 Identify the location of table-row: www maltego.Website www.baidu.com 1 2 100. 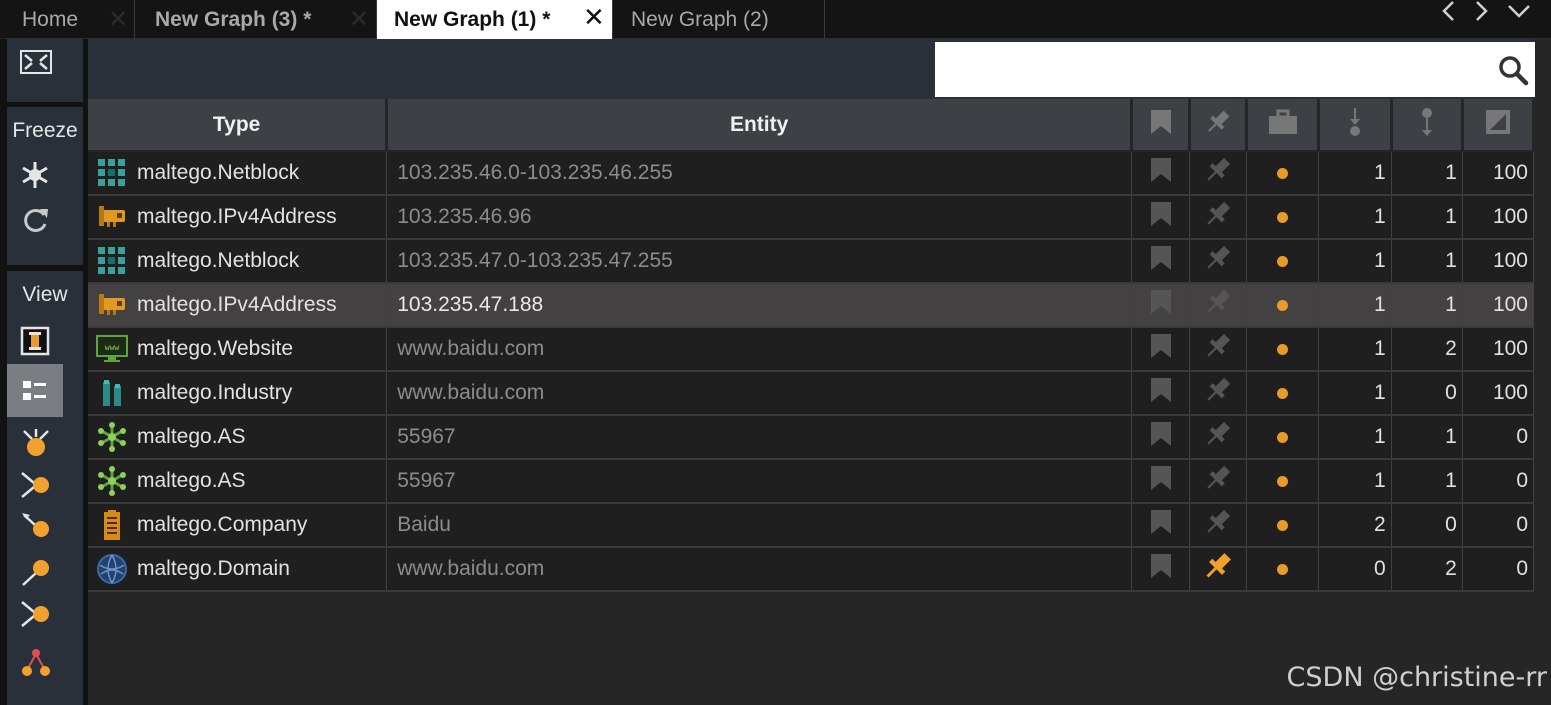
(811, 349).